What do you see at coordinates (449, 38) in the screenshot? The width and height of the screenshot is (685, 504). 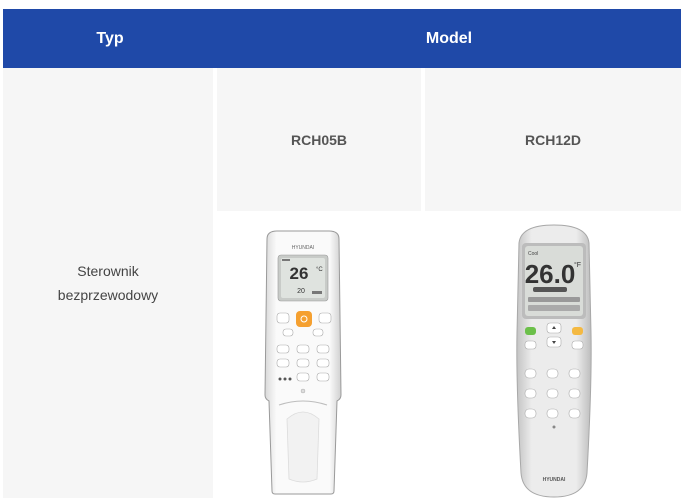 I see `header-model: Model` at bounding box center [449, 38].